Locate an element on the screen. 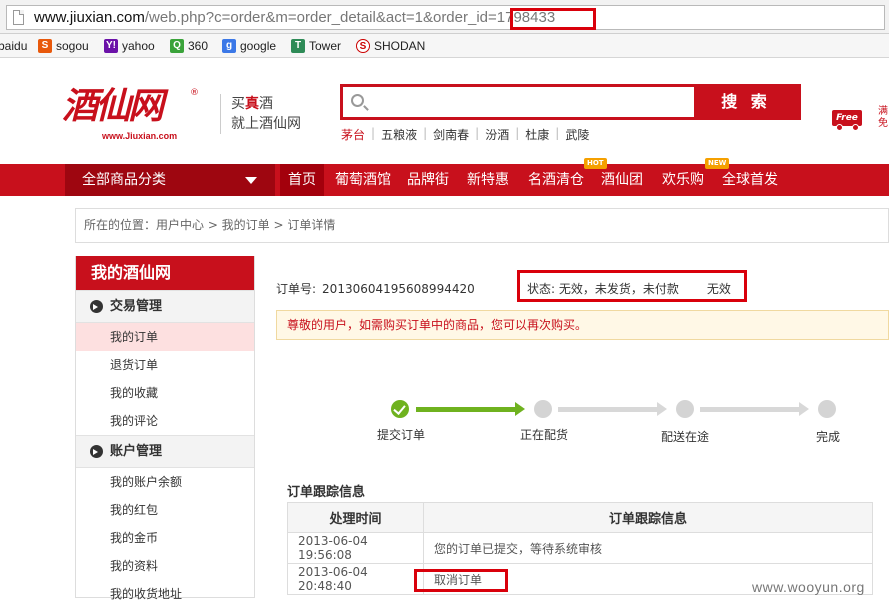 This screenshot has width=889, height=608. logo-url: www.Jiuxian.com is located at coordinates (140, 136).